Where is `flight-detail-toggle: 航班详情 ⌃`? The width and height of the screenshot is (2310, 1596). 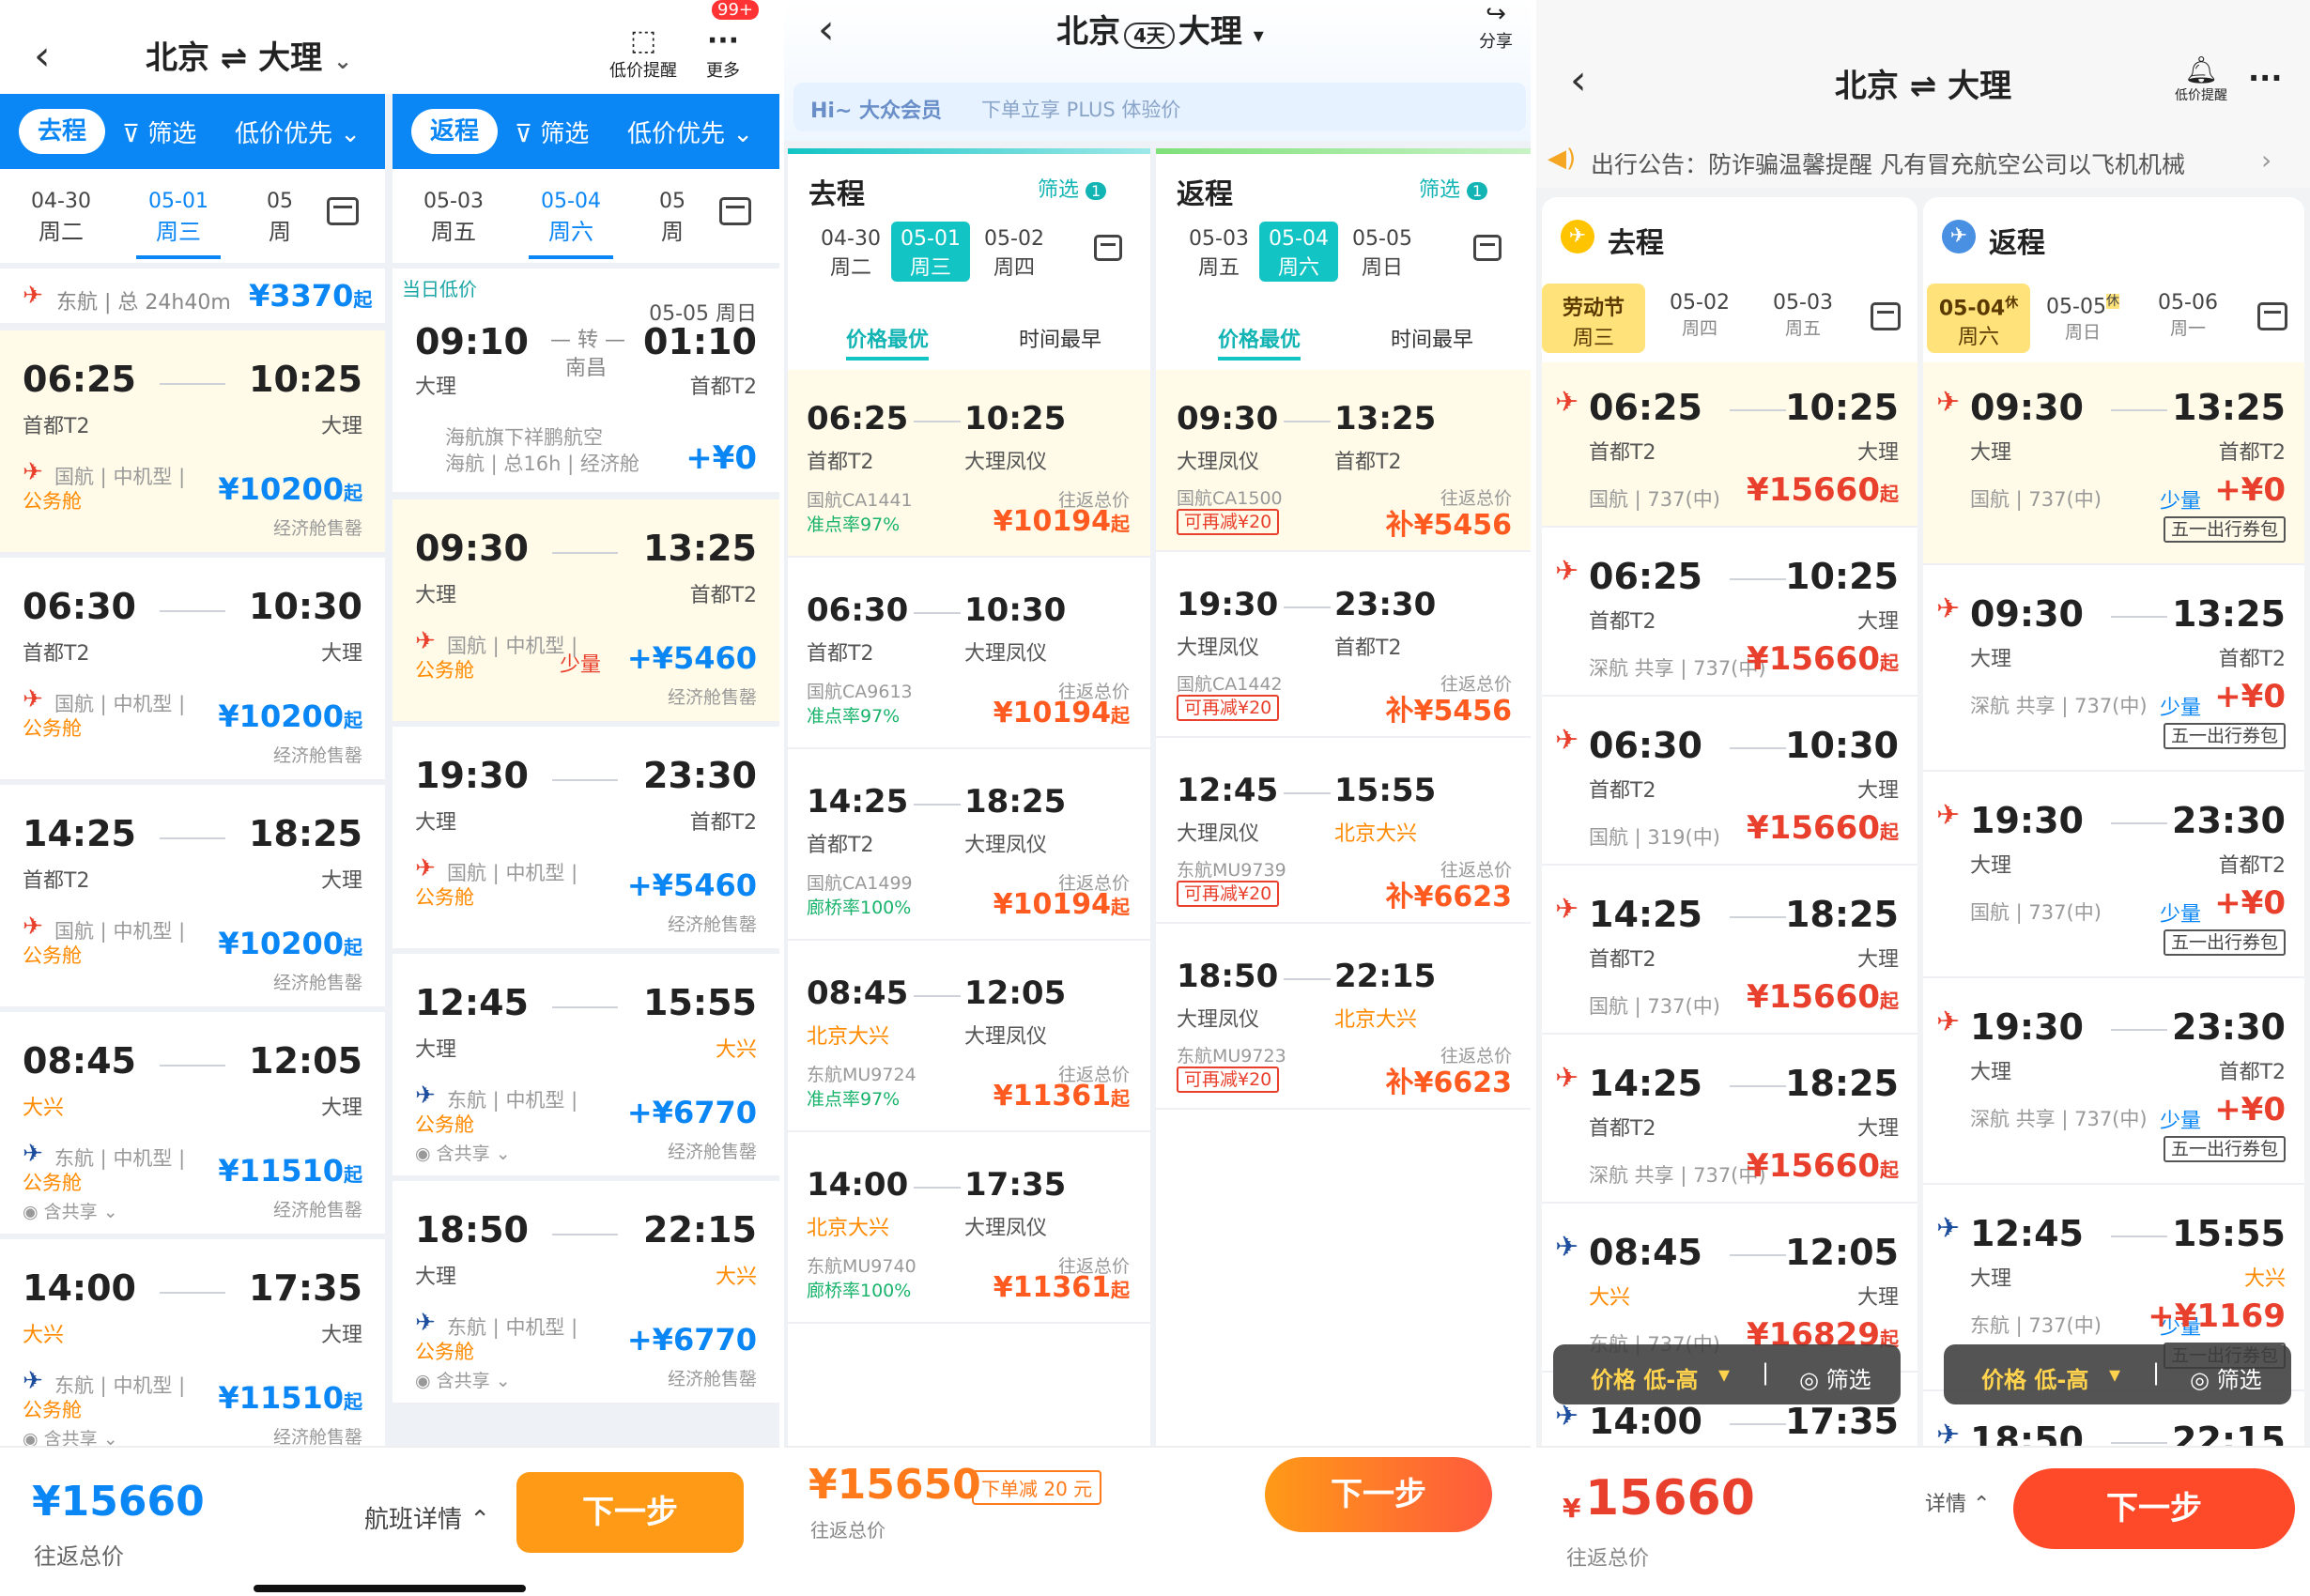 flight-detail-toggle: 航班详情 ⌃ is located at coordinates (427, 1517).